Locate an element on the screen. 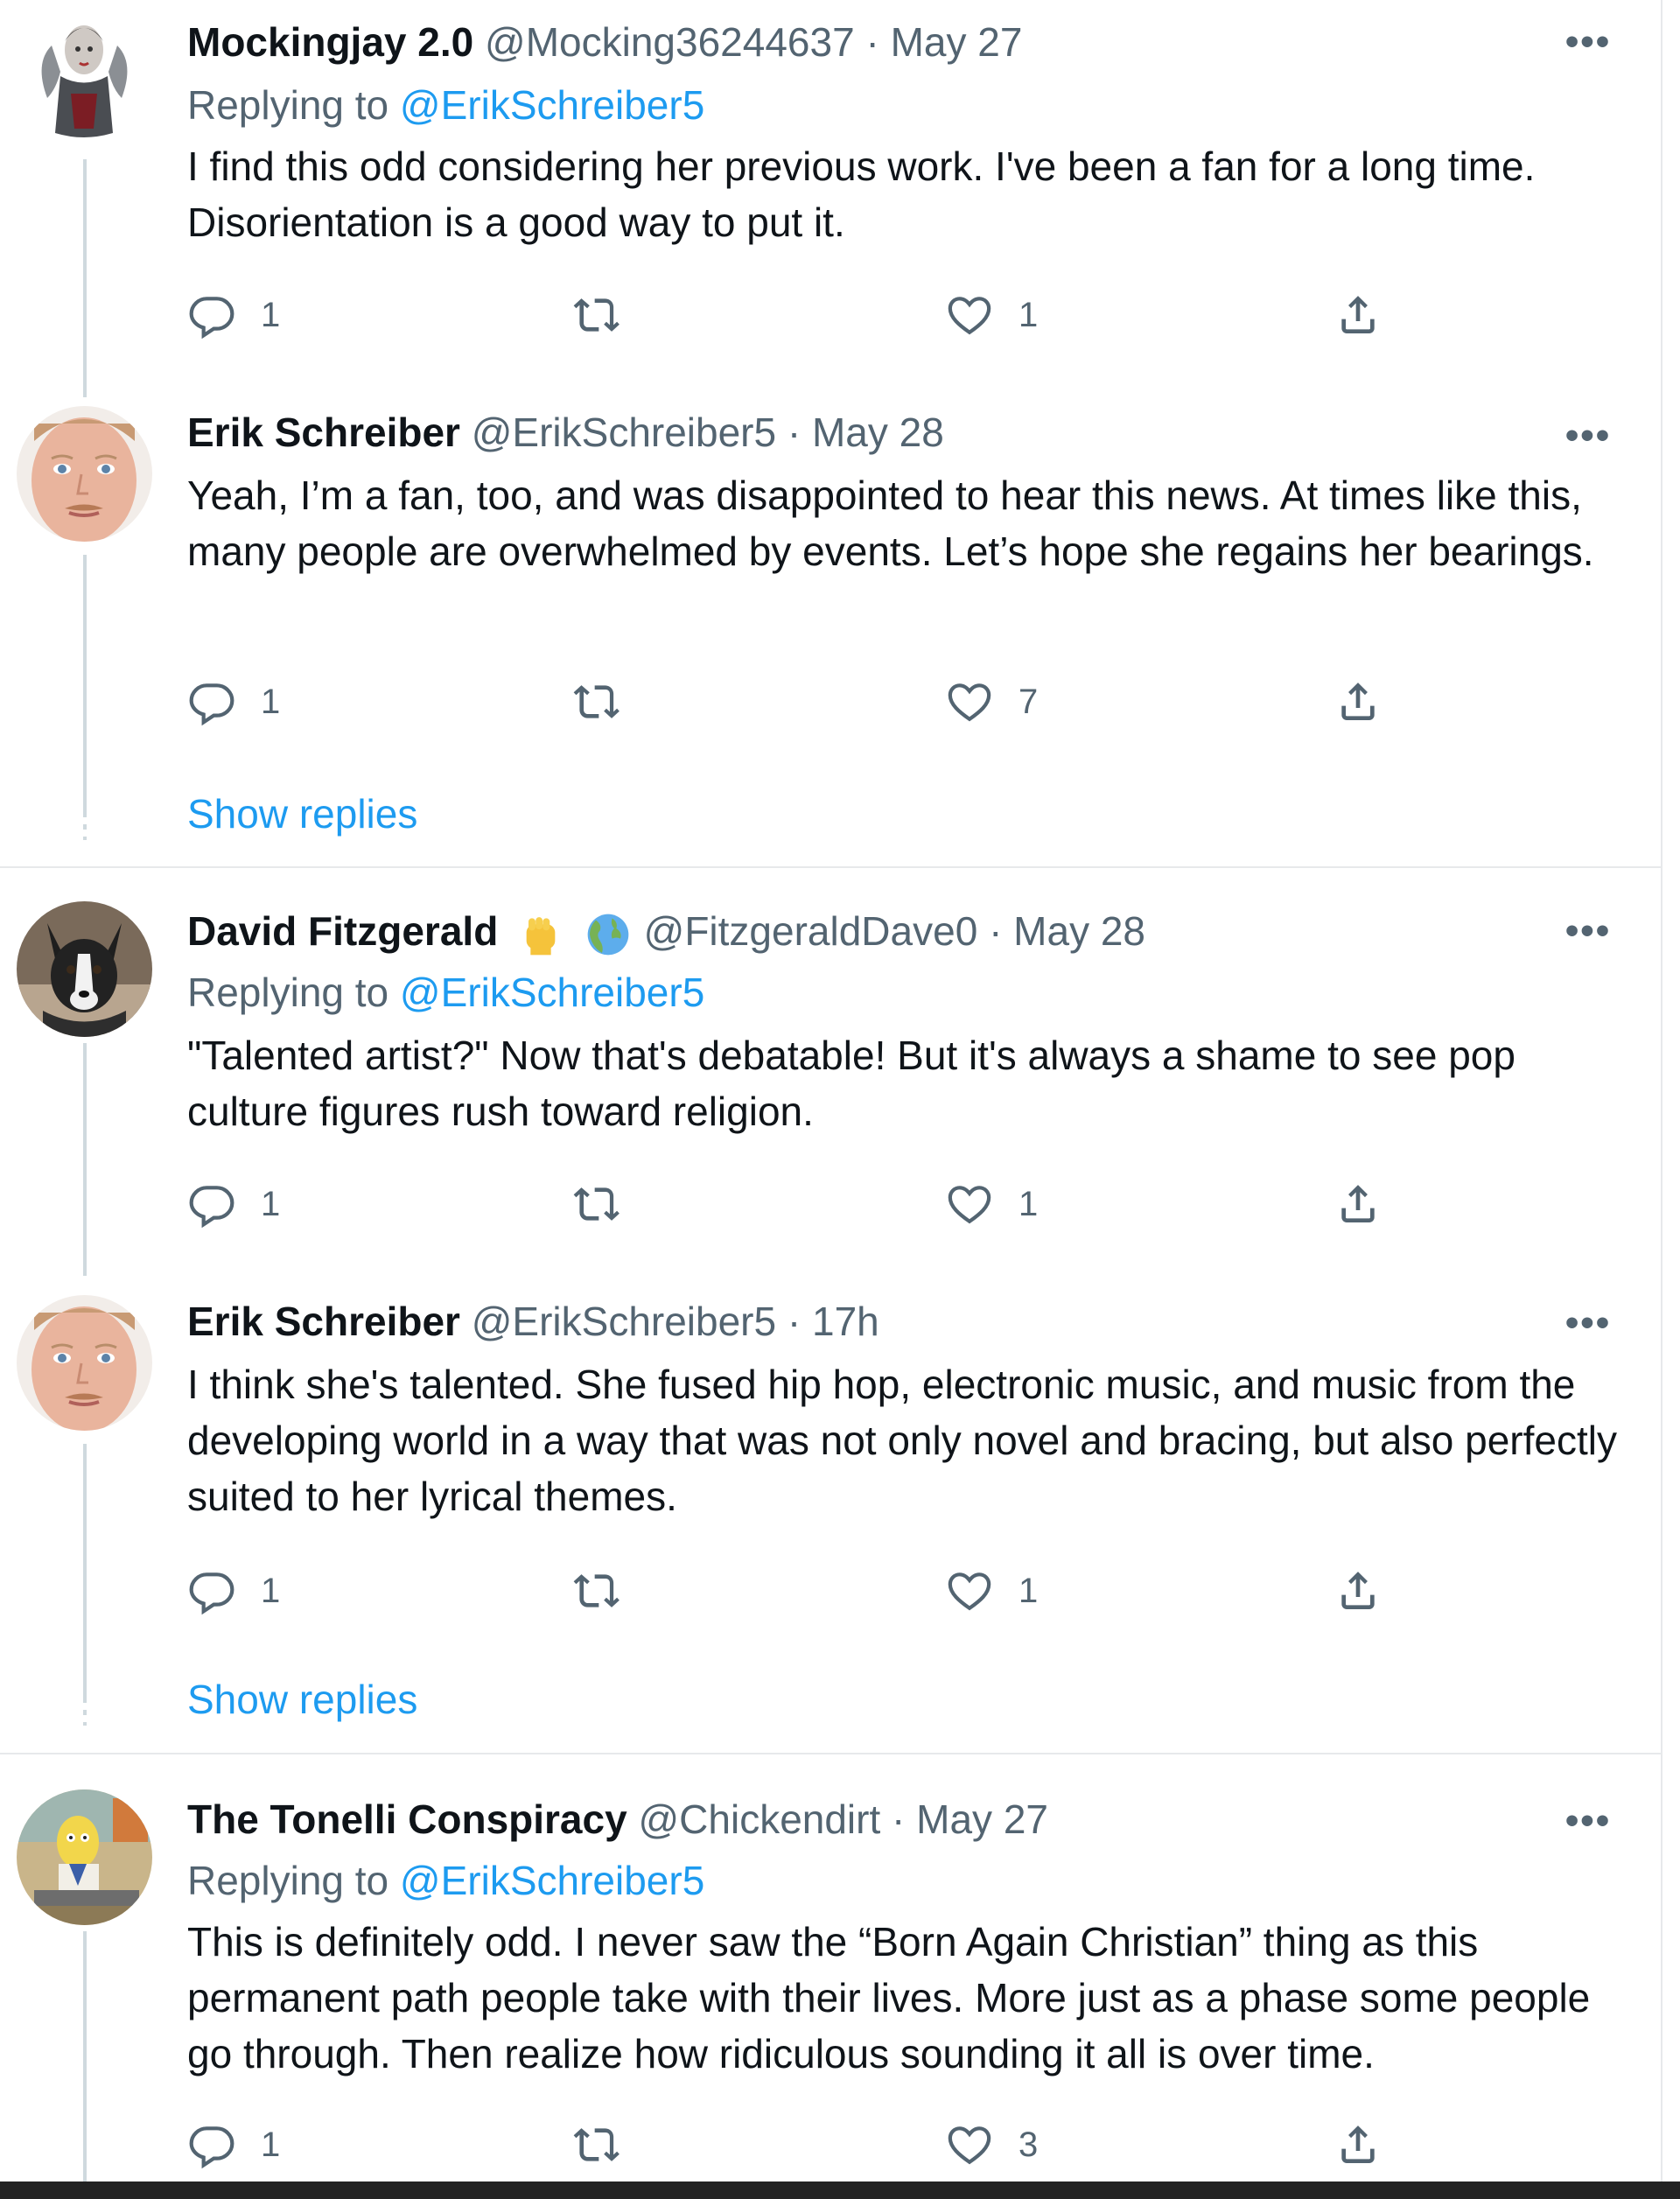  user-handle: @Chickendirt is located at coordinates (759, 1819).